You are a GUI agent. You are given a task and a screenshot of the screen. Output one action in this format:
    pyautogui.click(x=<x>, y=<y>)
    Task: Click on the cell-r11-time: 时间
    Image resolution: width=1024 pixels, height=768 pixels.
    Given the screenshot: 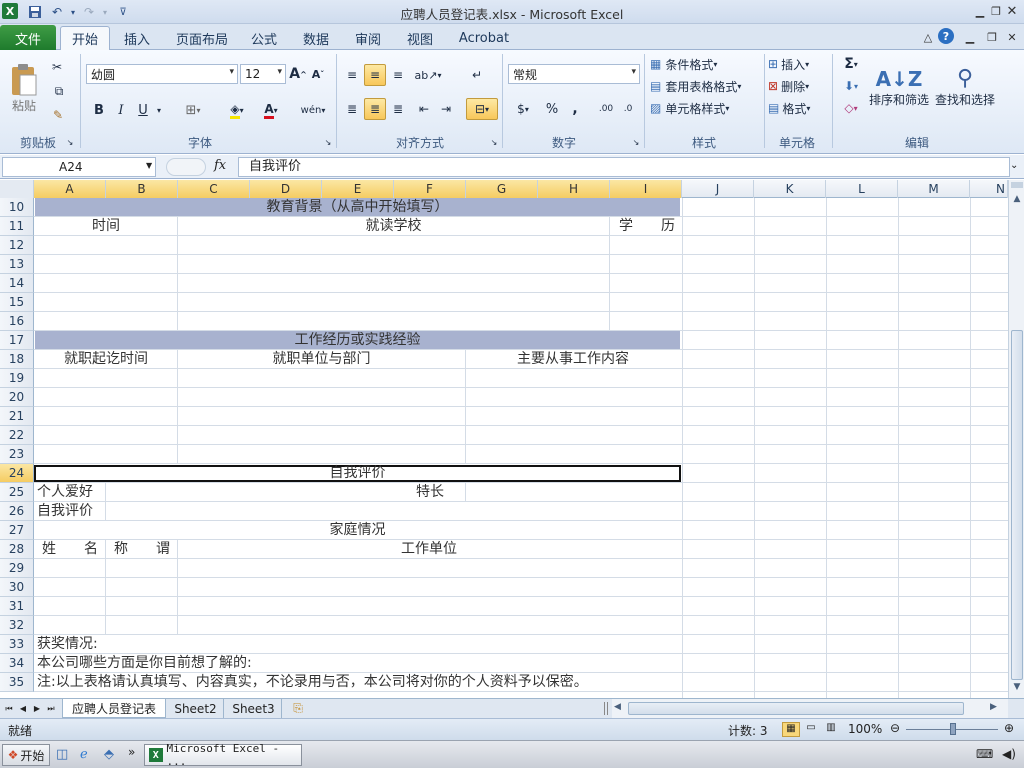 What is the action you would take?
    pyautogui.click(x=106, y=226)
    